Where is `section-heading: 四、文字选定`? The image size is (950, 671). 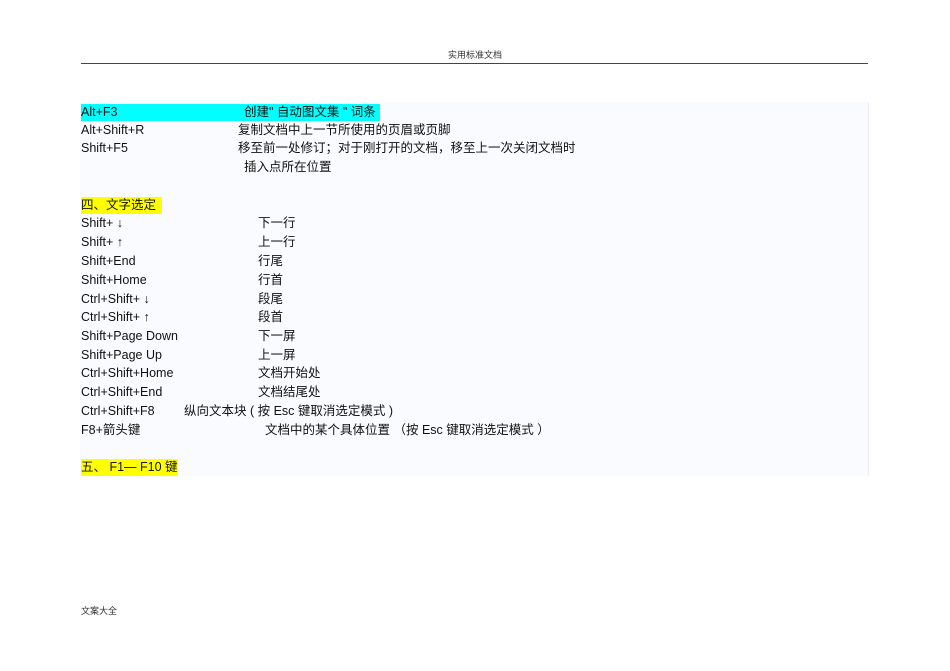 section-heading: 四、文字选定 is located at coordinates (122, 205).